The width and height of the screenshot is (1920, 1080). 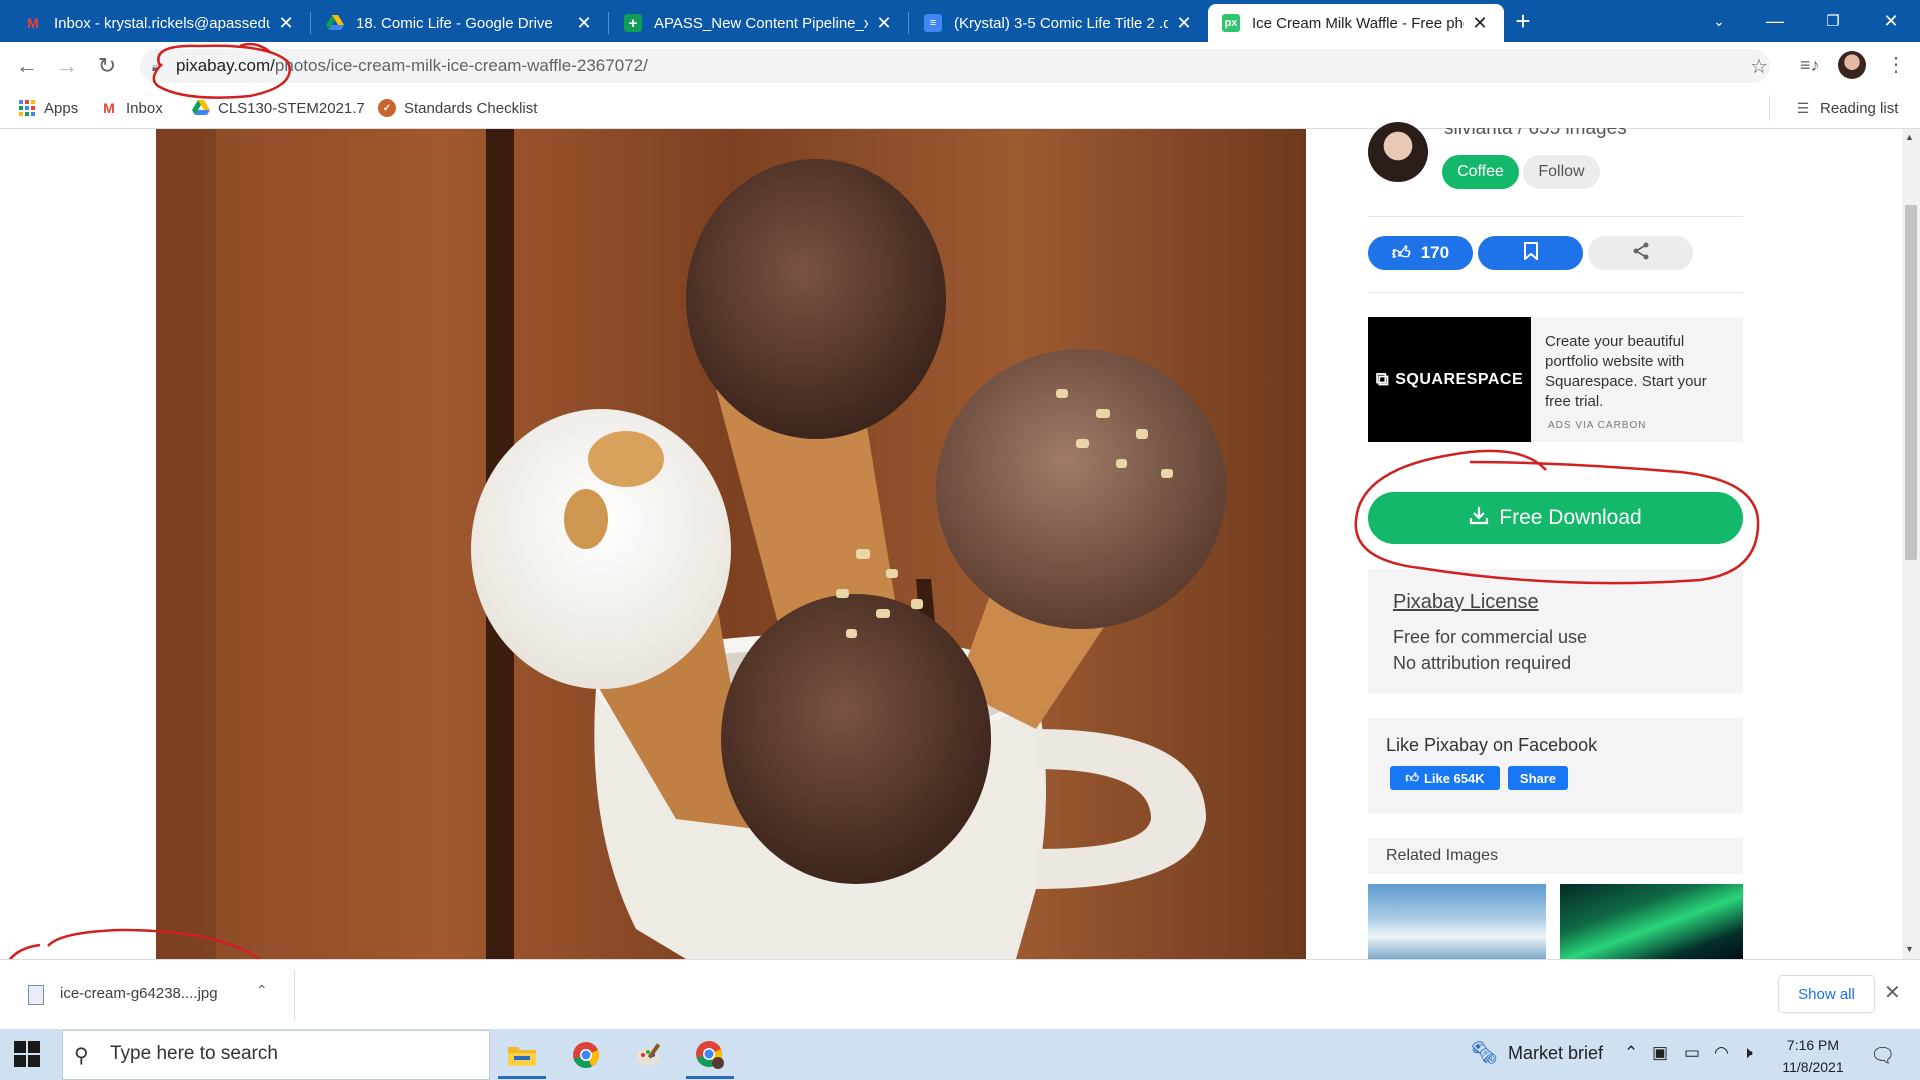 I want to click on close-window-button: ✕, so click(x=1891, y=21).